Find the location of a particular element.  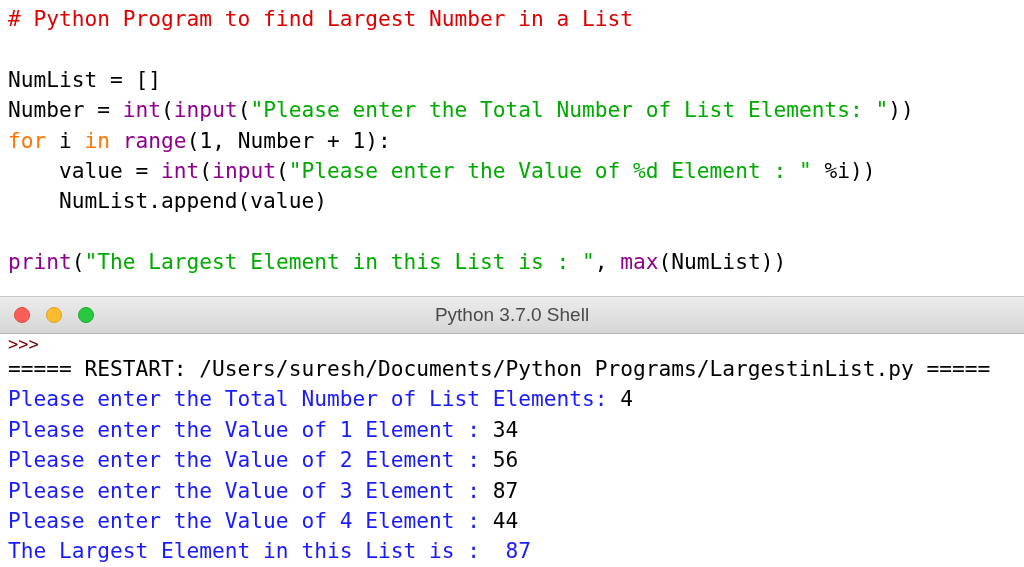

code-line: value = int(input("Please enter the Value of %d Element : " %i)) is located at coordinates (467, 170).